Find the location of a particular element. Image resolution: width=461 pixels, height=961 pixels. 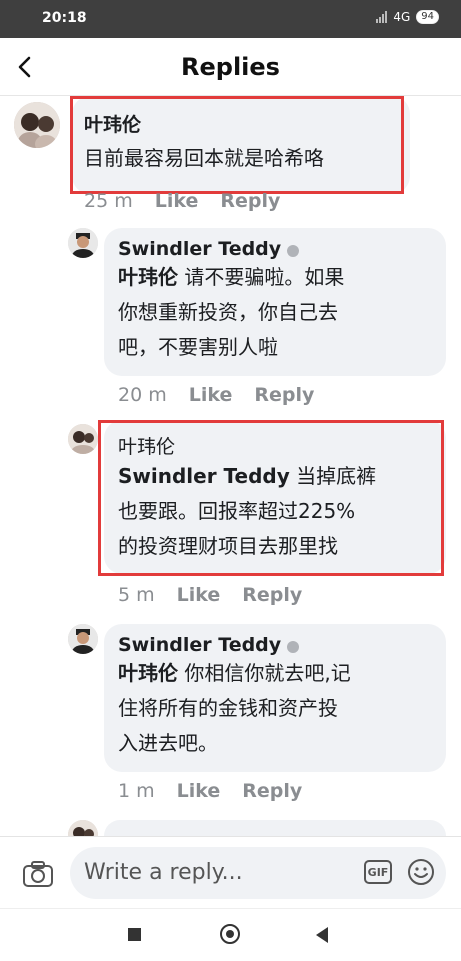

home-icon is located at coordinates (230, 934).